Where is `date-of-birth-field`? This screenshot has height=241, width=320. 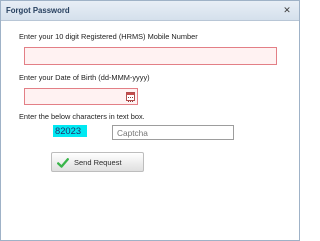 date-of-birth-field is located at coordinates (81, 96).